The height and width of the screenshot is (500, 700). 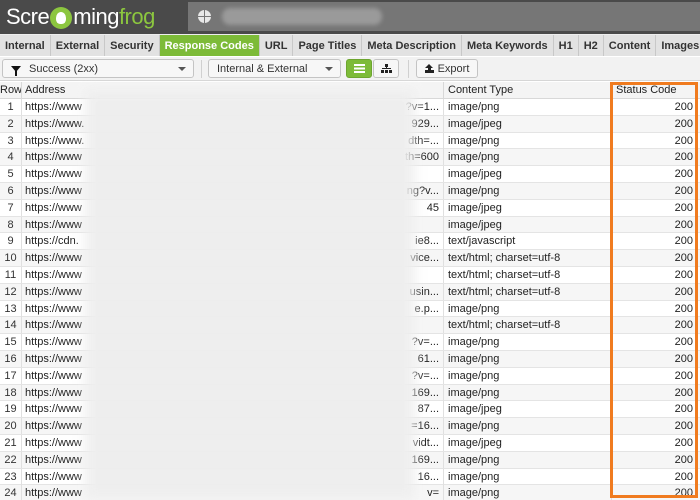 I want to click on row-number: 3, so click(x=11, y=140).